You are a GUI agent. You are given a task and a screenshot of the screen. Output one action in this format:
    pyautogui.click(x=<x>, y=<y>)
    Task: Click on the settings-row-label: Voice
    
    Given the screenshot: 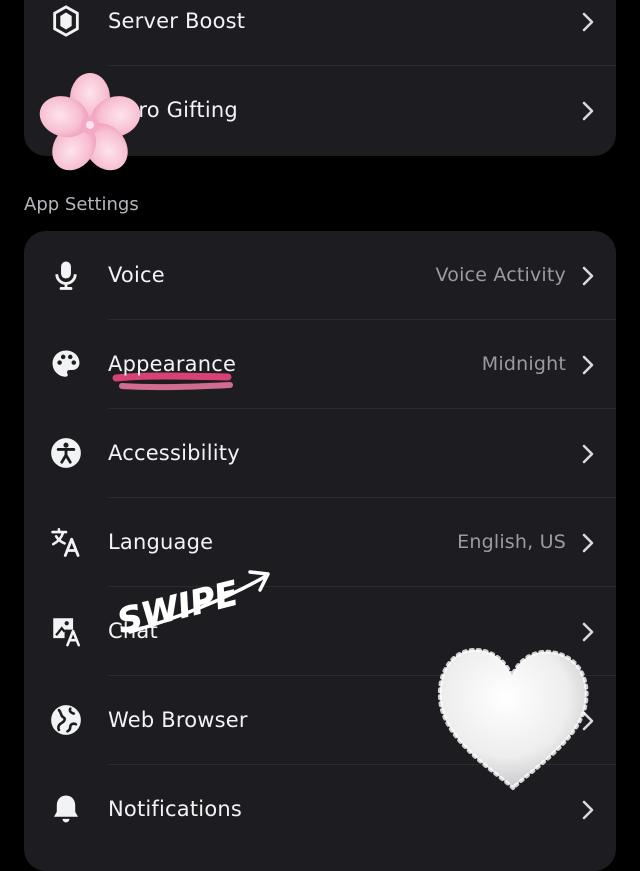 What is the action you would take?
    pyautogui.click(x=136, y=275)
    